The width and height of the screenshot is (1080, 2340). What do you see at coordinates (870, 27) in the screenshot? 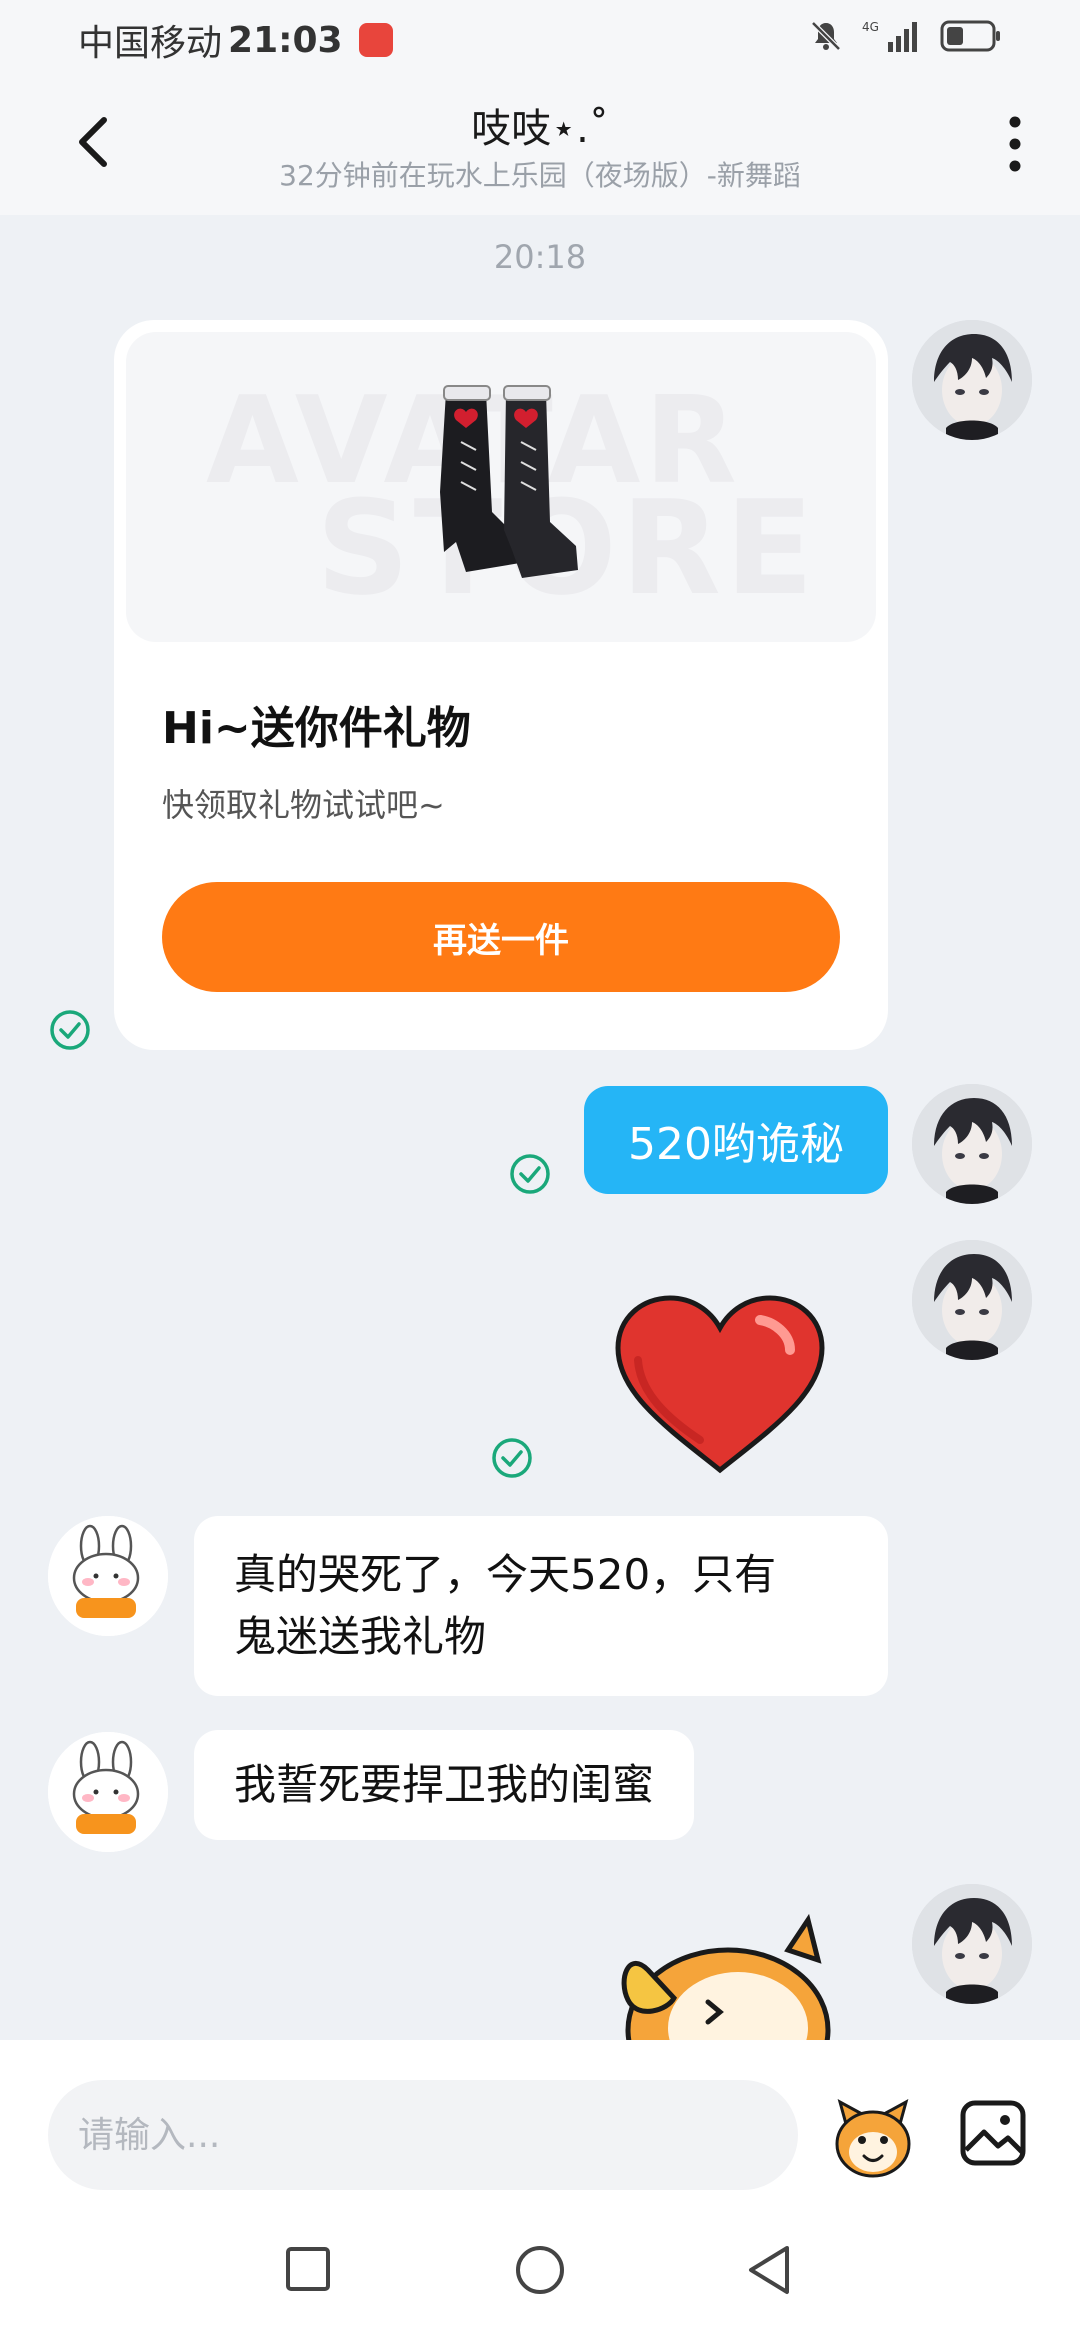
I see `svg-text: 4G` at bounding box center [870, 27].